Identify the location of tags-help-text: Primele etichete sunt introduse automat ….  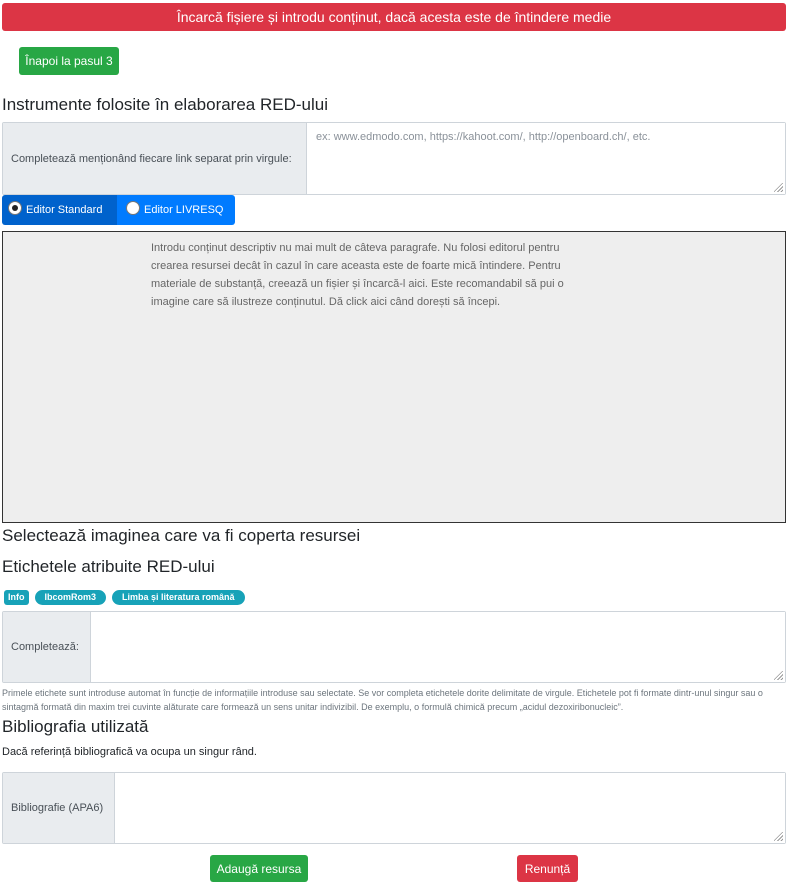
(382, 700).